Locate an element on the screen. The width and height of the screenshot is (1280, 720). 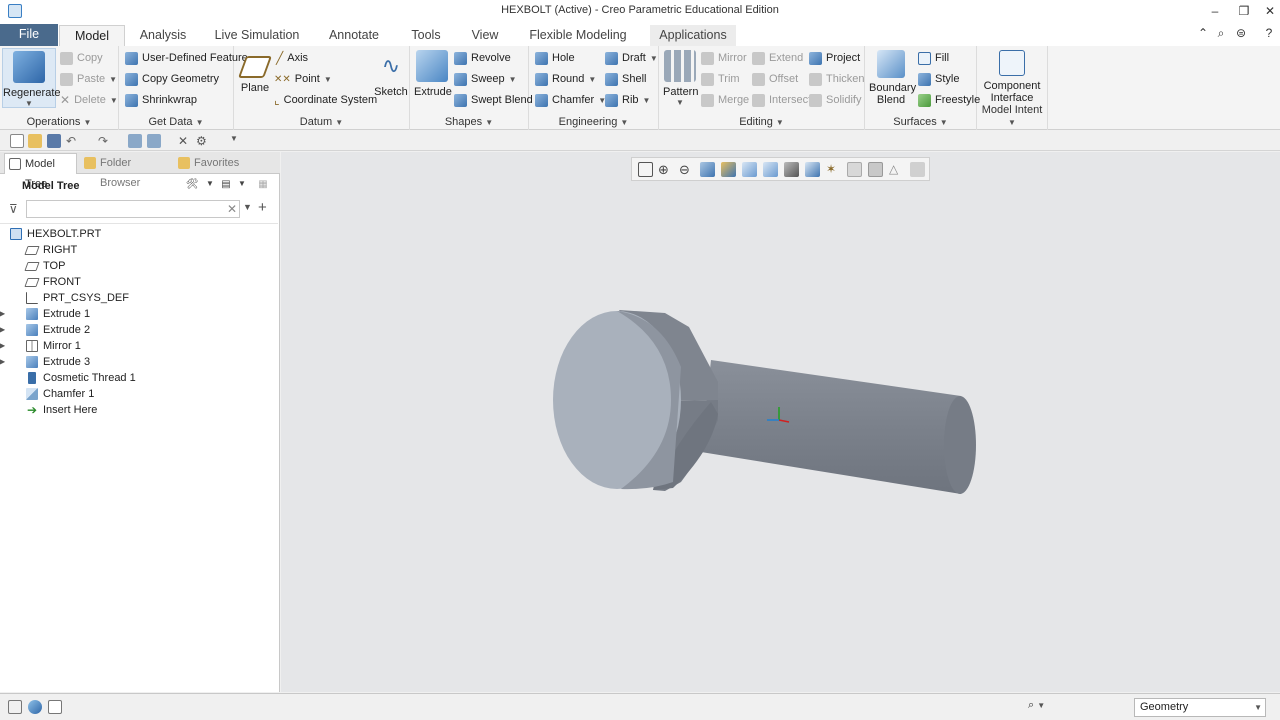
offset-button: Offset is located at coordinates (775, 79).